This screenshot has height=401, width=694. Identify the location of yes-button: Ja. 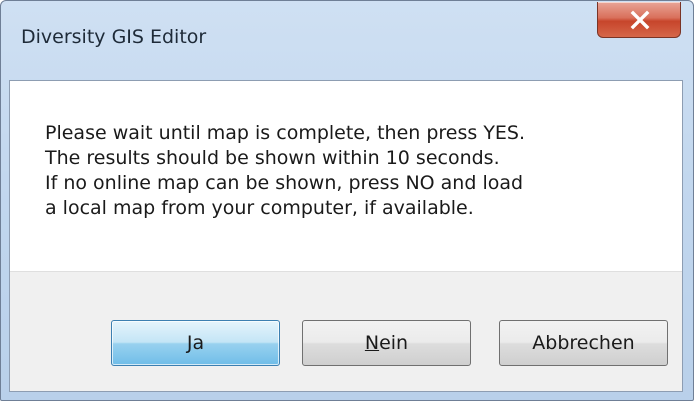
(195, 343).